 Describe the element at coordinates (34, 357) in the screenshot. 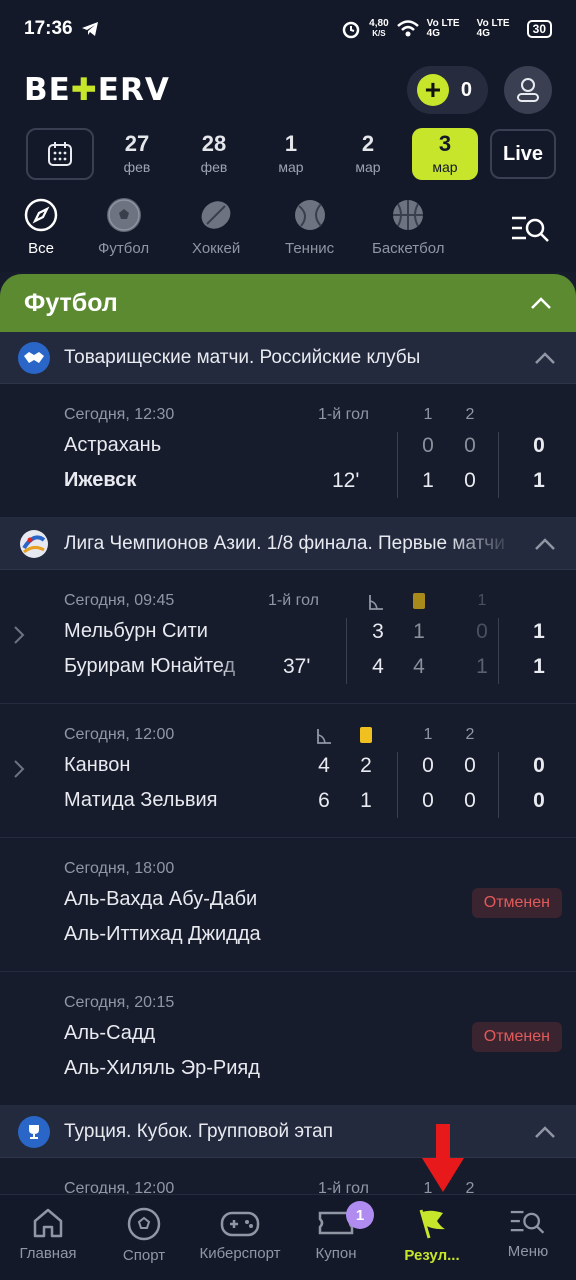

I see `handshake-icon` at that location.